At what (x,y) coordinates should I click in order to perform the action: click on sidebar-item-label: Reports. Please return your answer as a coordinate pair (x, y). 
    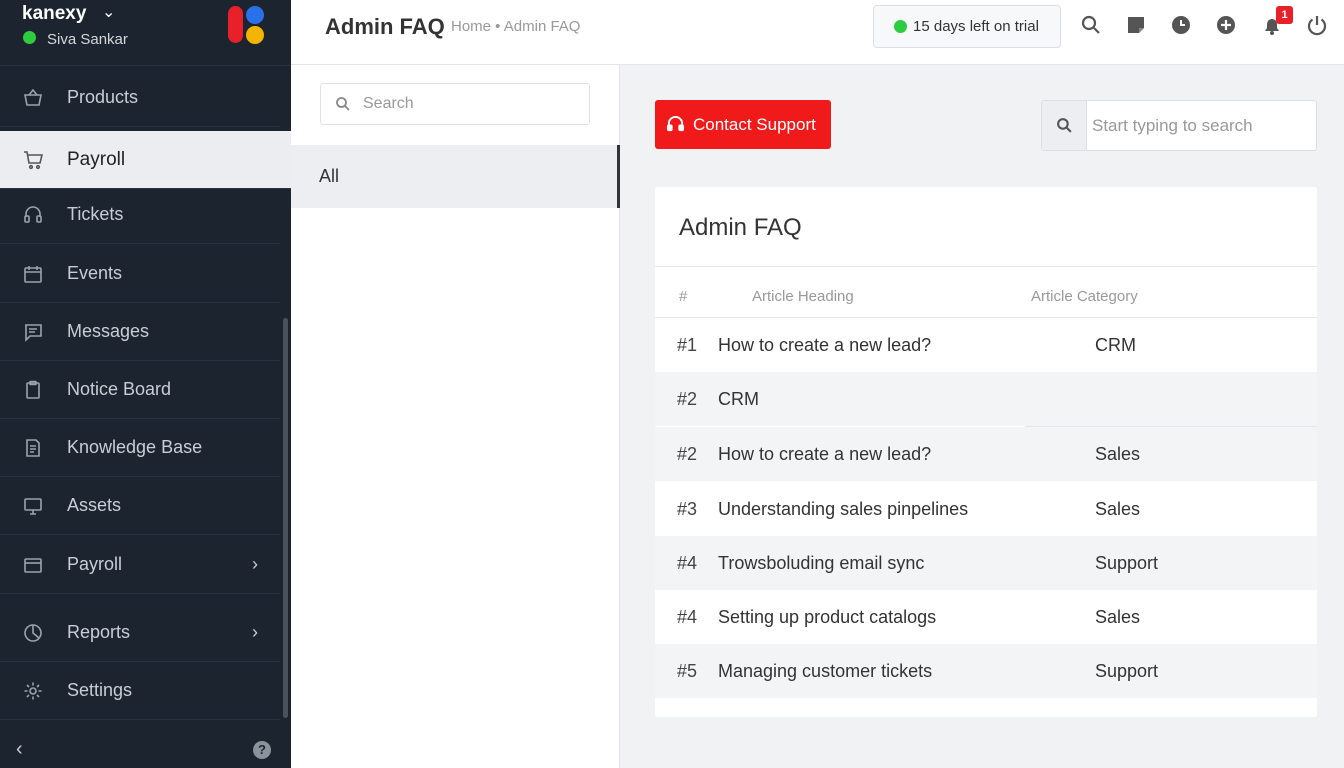
    Looking at the image, I should click on (99, 632).